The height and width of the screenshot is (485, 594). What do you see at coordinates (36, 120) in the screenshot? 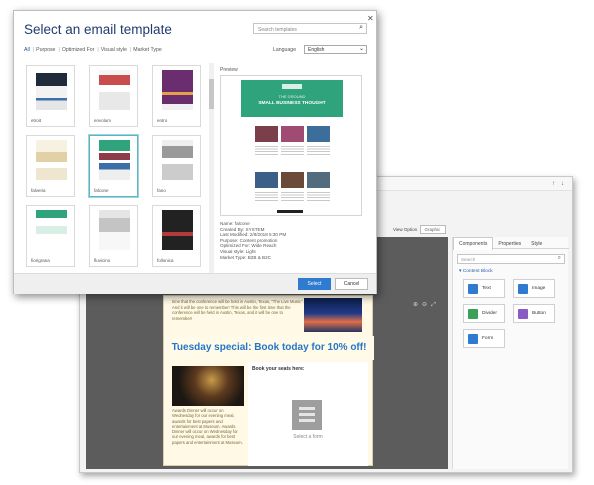
I see `template-name: etroit` at bounding box center [36, 120].